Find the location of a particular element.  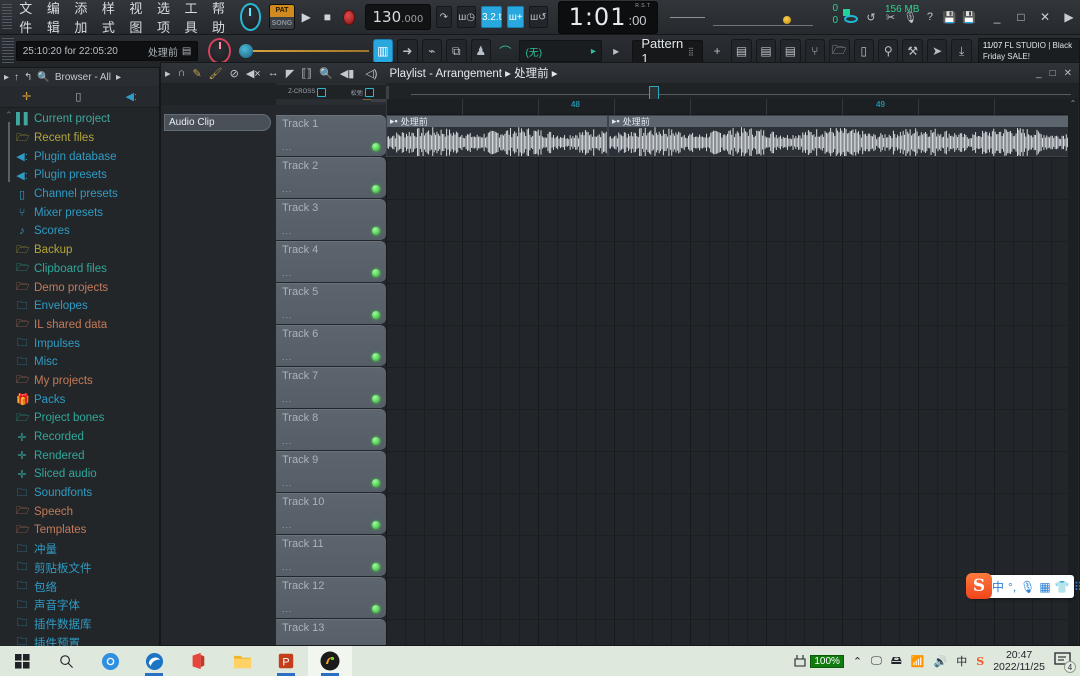

pattern-stepper-icon: ⣿ is located at coordinates (691, 51).